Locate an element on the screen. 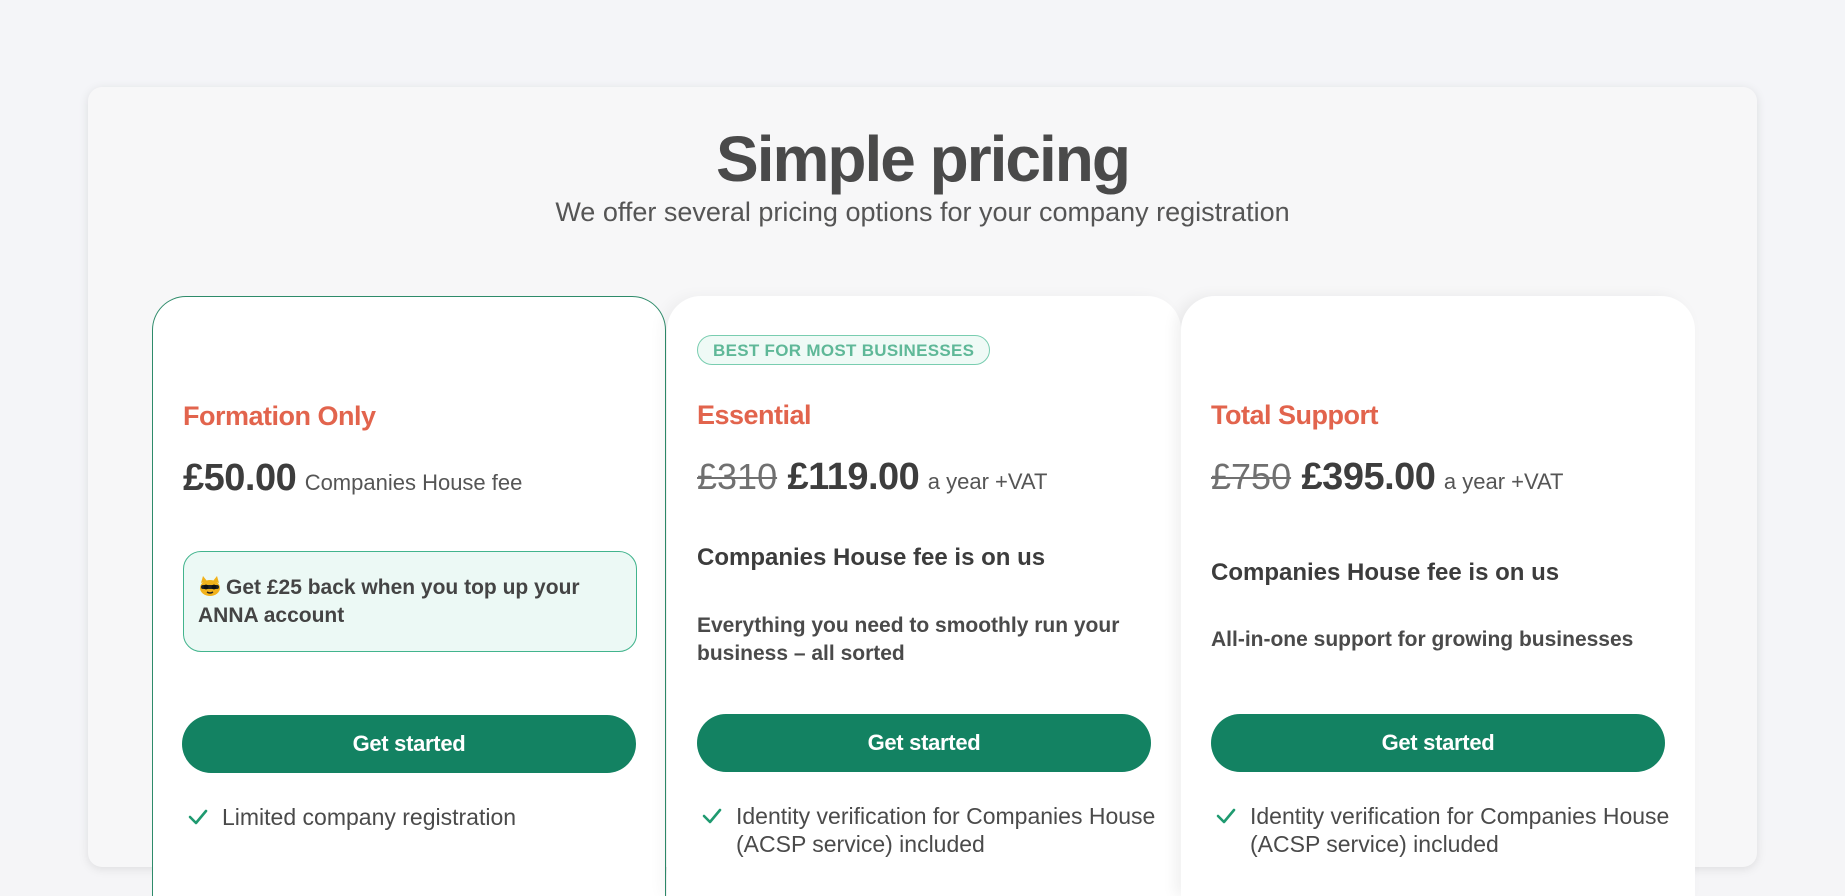 The width and height of the screenshot is (1845, 896). price-row: £50.00 Companies House fee is located at coordinates (352, 478).